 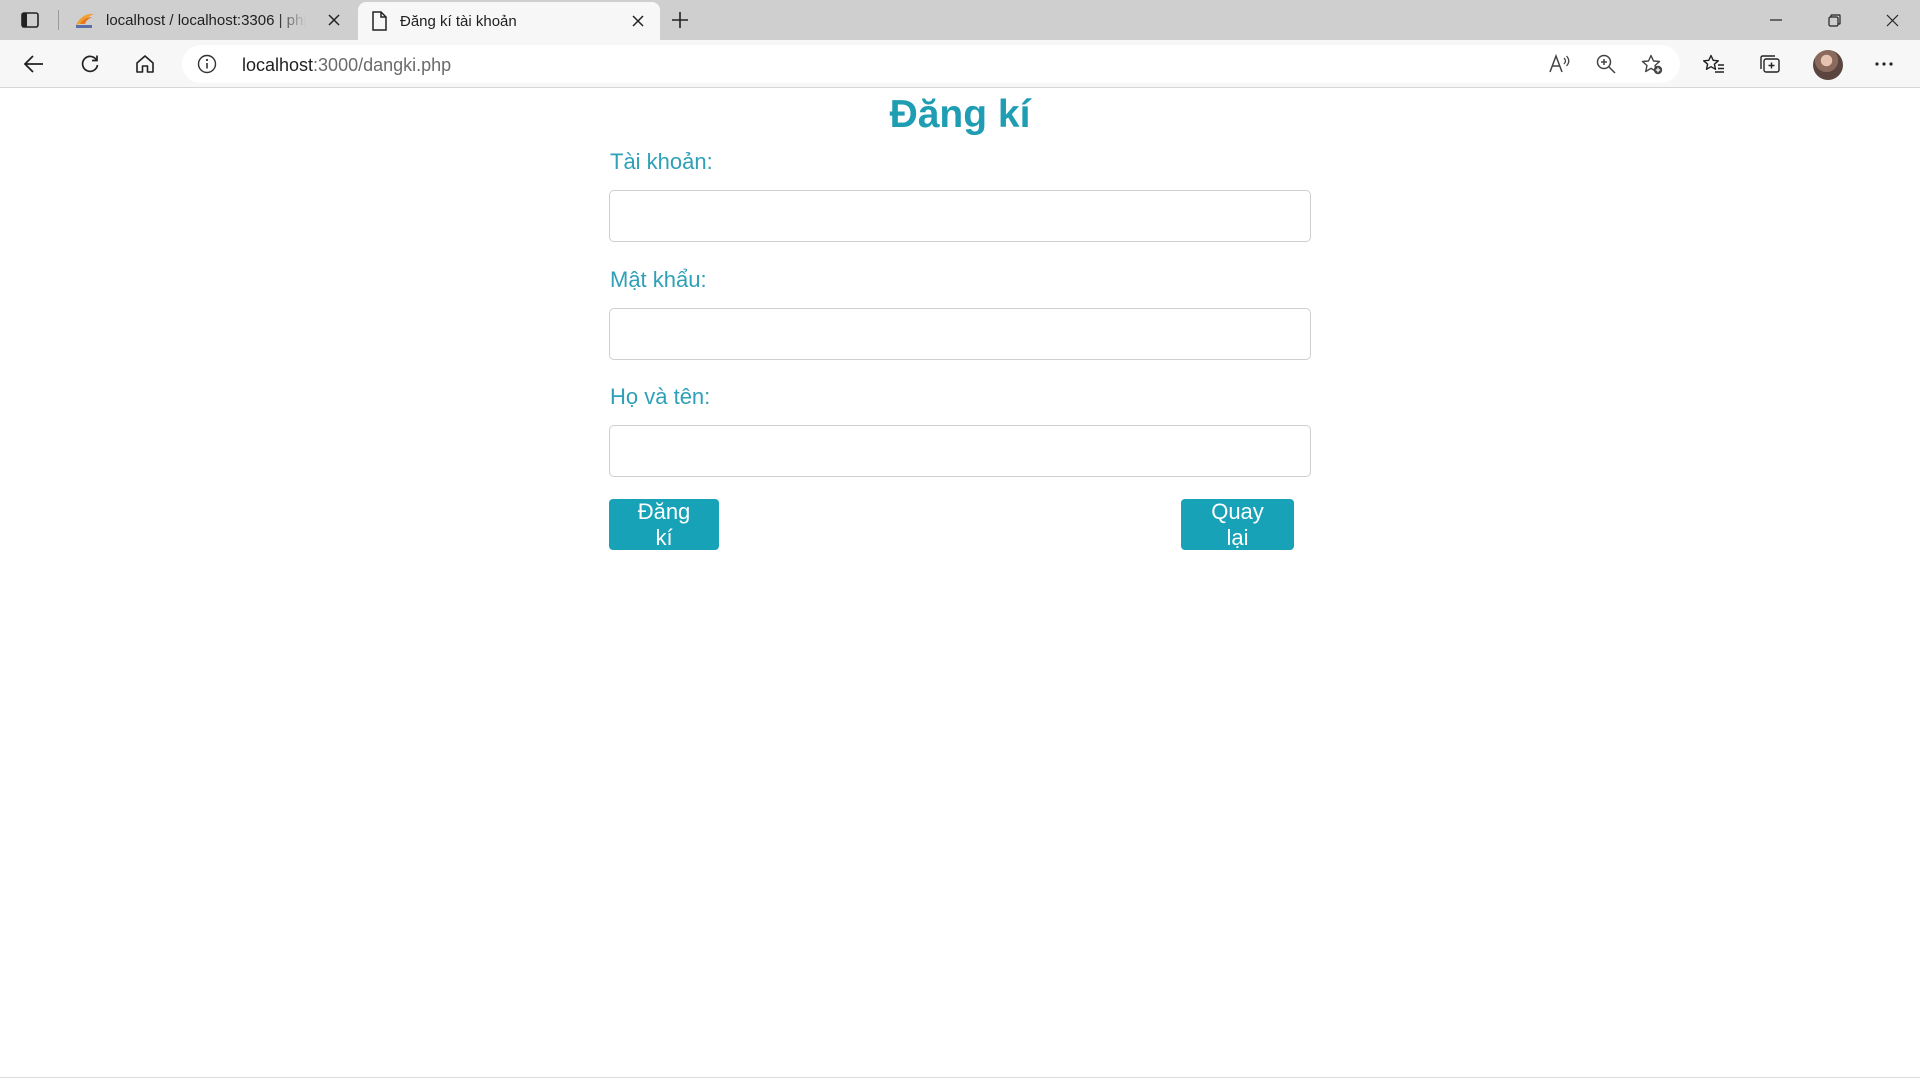 I want to click on restore-icon, so click(x=1834, y=20).